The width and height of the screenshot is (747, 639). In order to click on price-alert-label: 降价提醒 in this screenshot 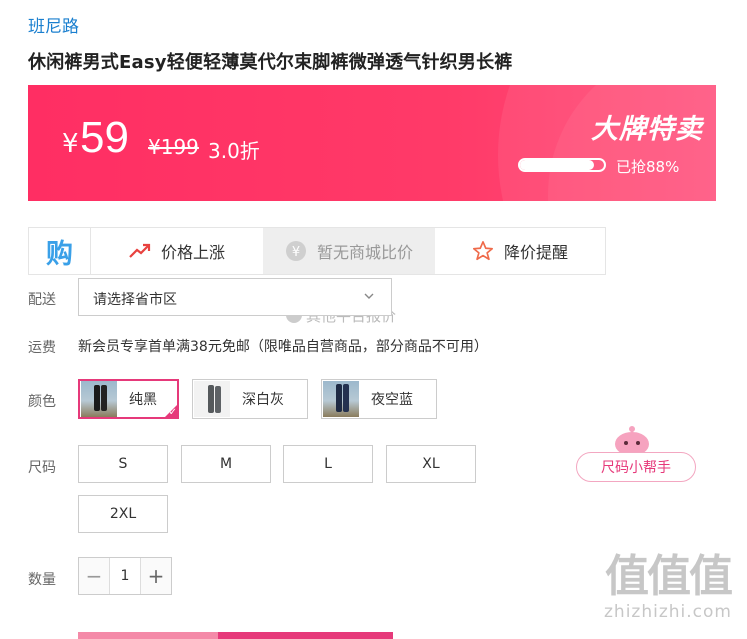, I will do `click(535, 252)`.